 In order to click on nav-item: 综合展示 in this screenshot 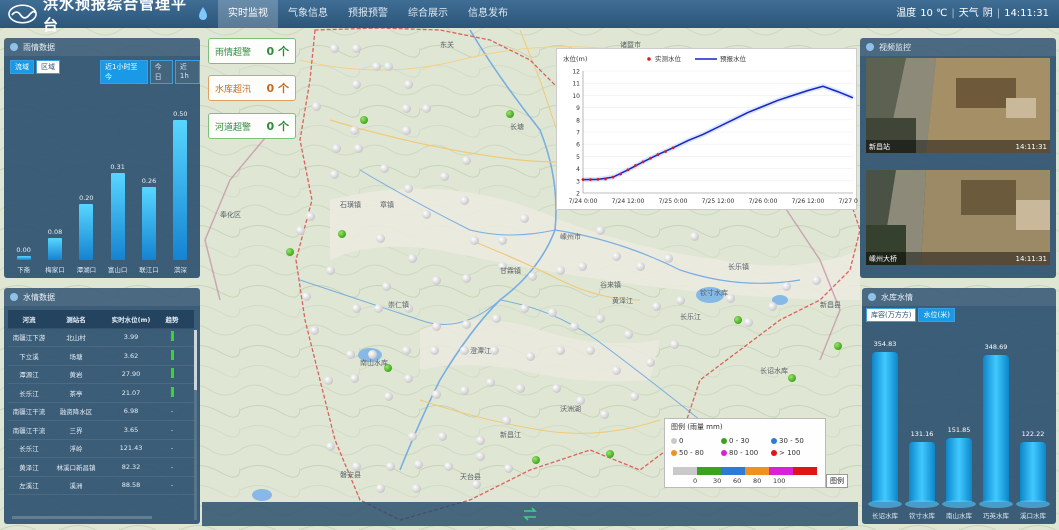, I will do `click(428, 14)`.